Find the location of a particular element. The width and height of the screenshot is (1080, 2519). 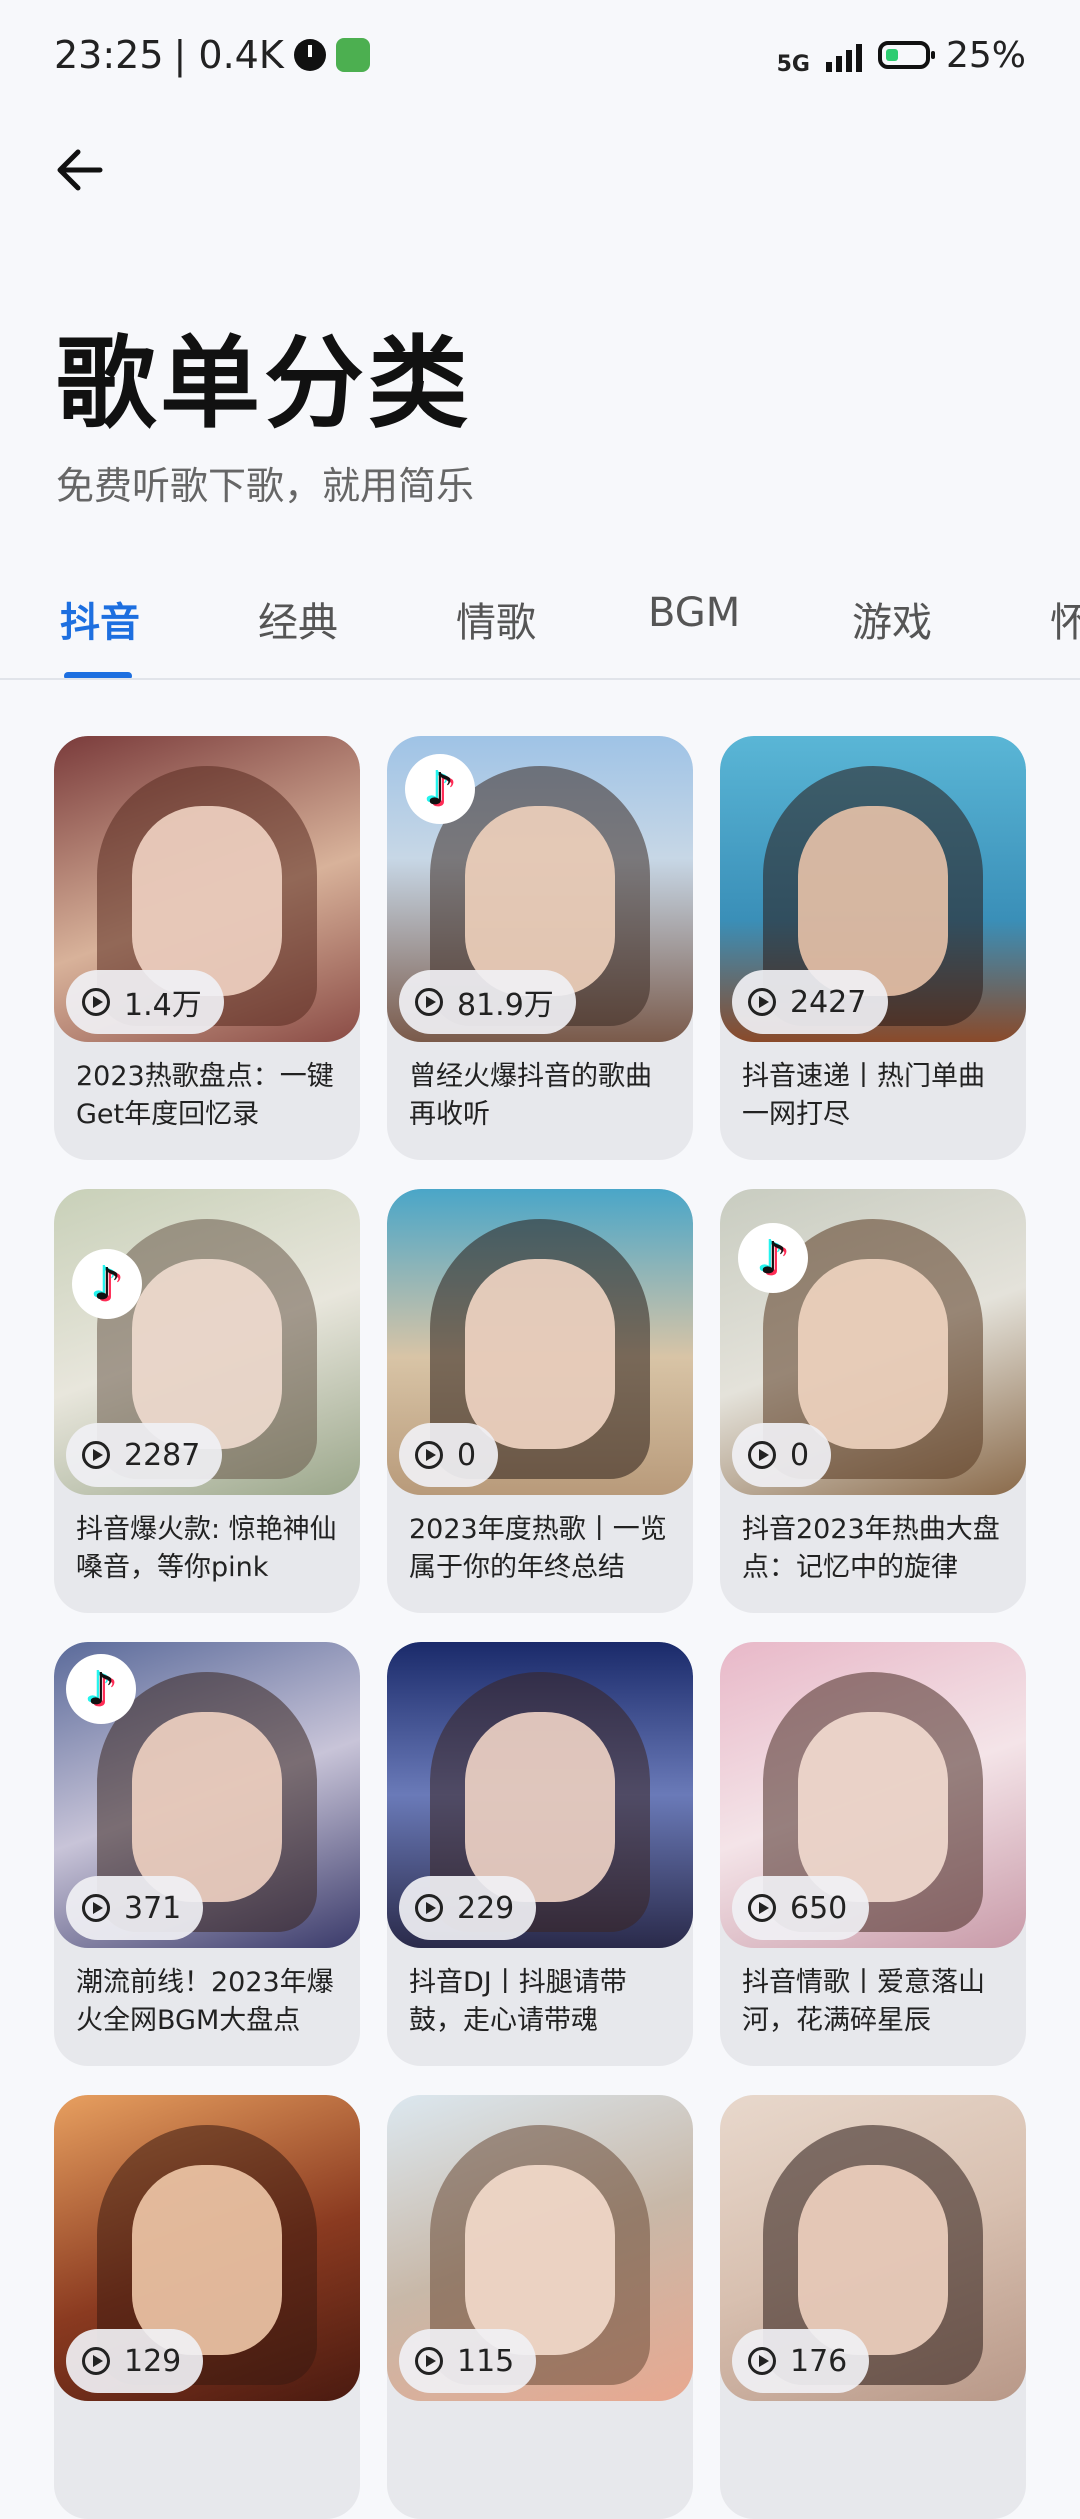

category-tabs: 抖音 经典 情歌 BGM 游戏 怀 is located at coordinates (540, 620).